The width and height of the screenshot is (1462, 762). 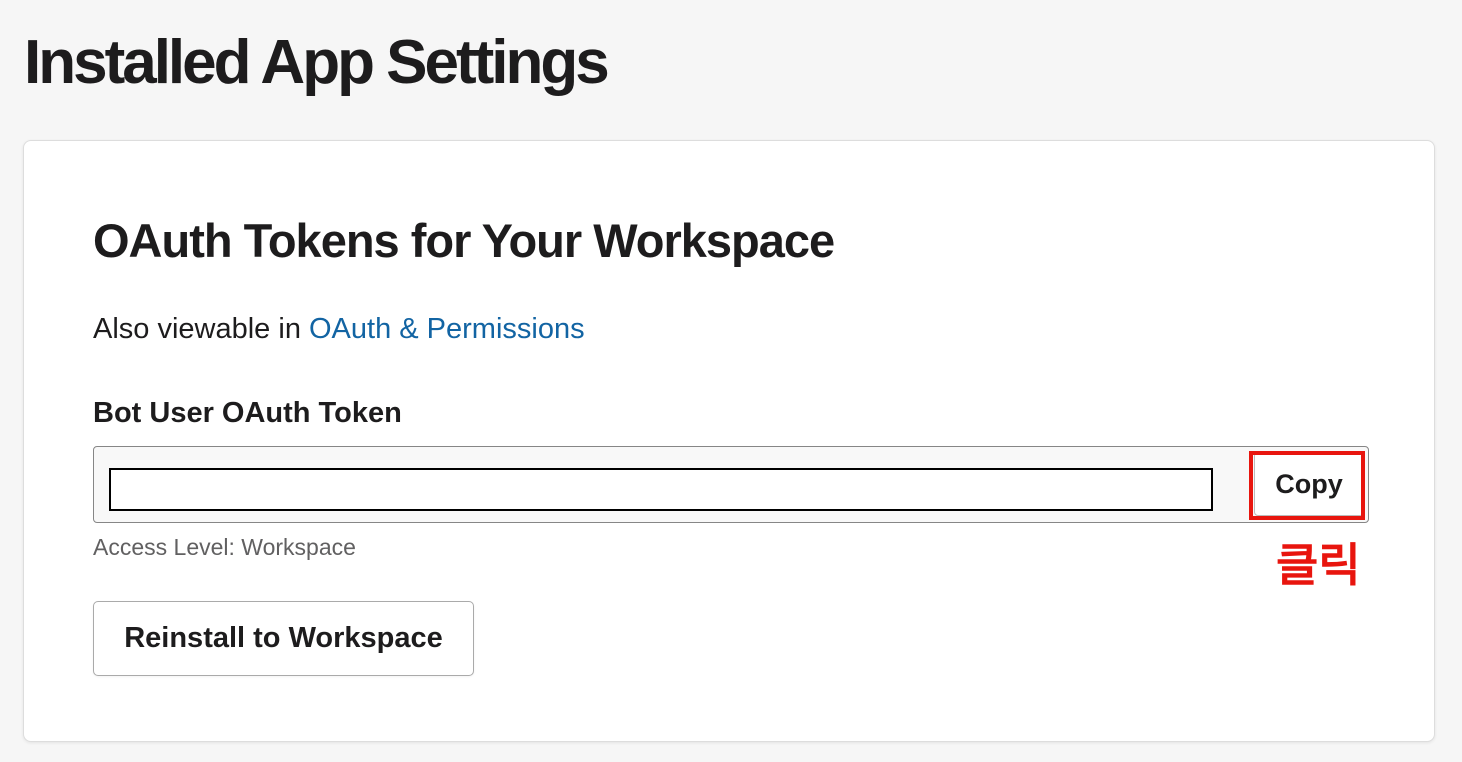 What do you see at coordinates (447, 329) in the screenshot?
I see `oauth-permissions-link: OAuth & Permissions` at bounding box center [447, 329].